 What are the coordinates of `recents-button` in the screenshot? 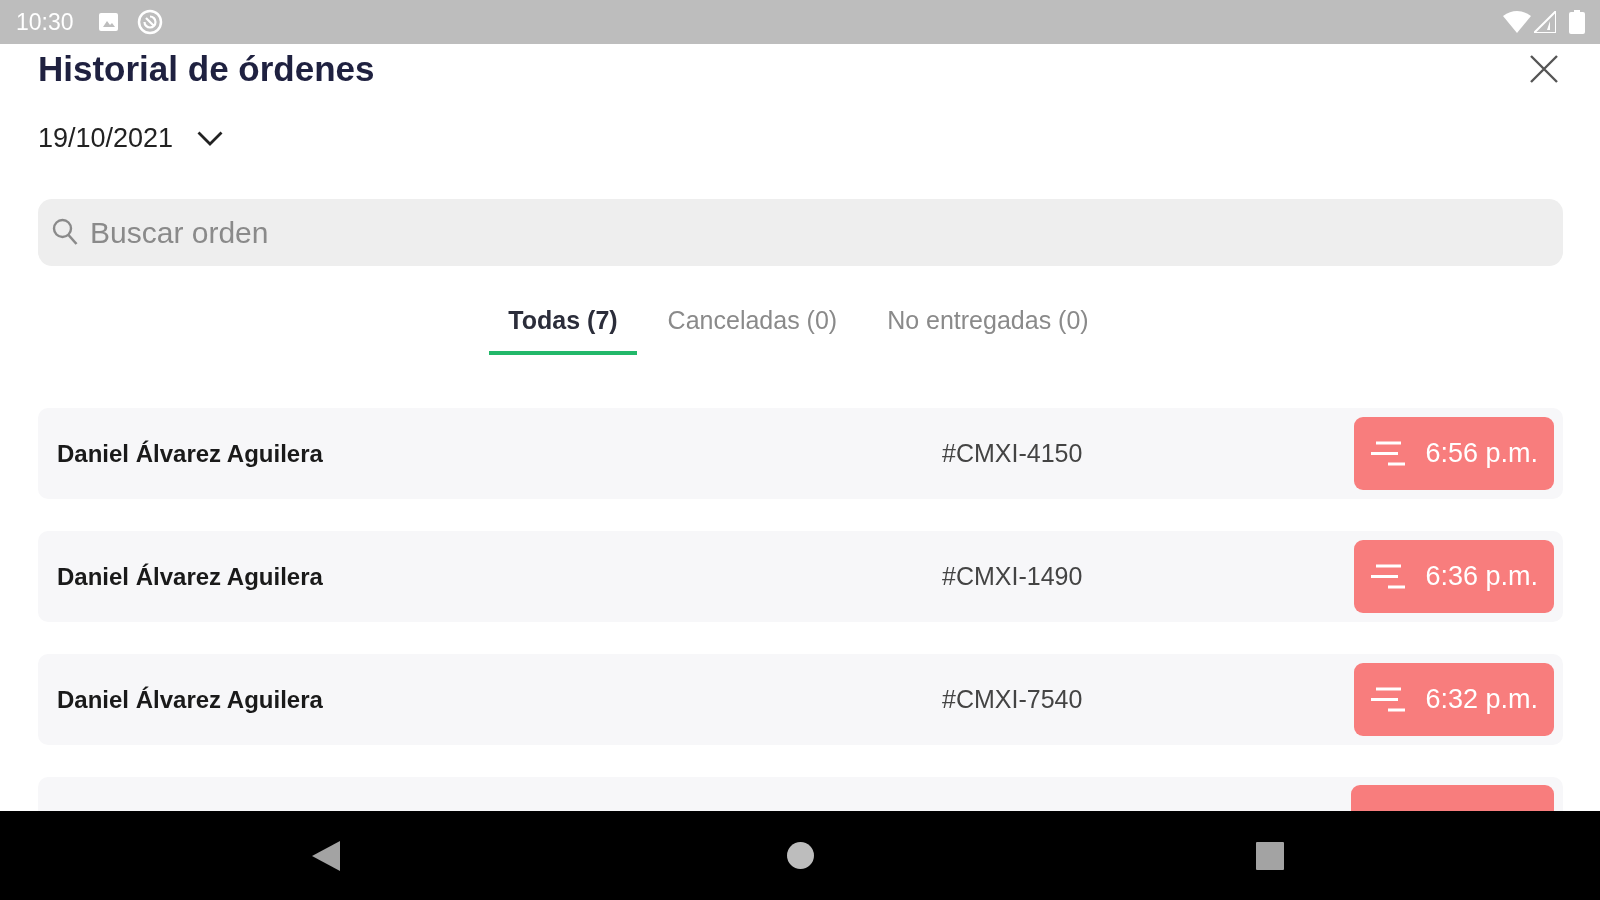 It's located at (1270, 855).